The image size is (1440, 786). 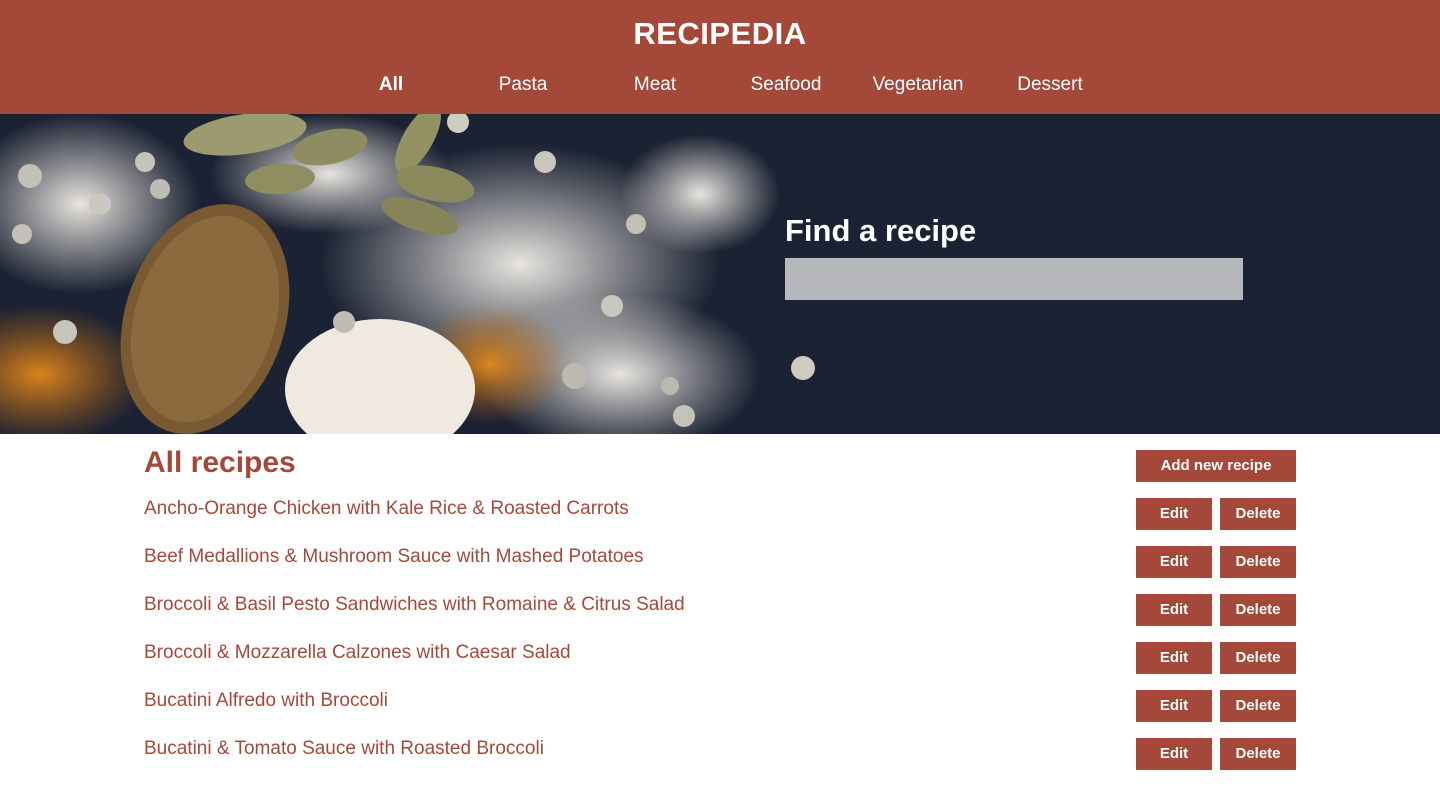 What do you see at coordinates (1014, 279) in the screenshot?
I see `recipe-search-input` at bounding box center [1014, 279].